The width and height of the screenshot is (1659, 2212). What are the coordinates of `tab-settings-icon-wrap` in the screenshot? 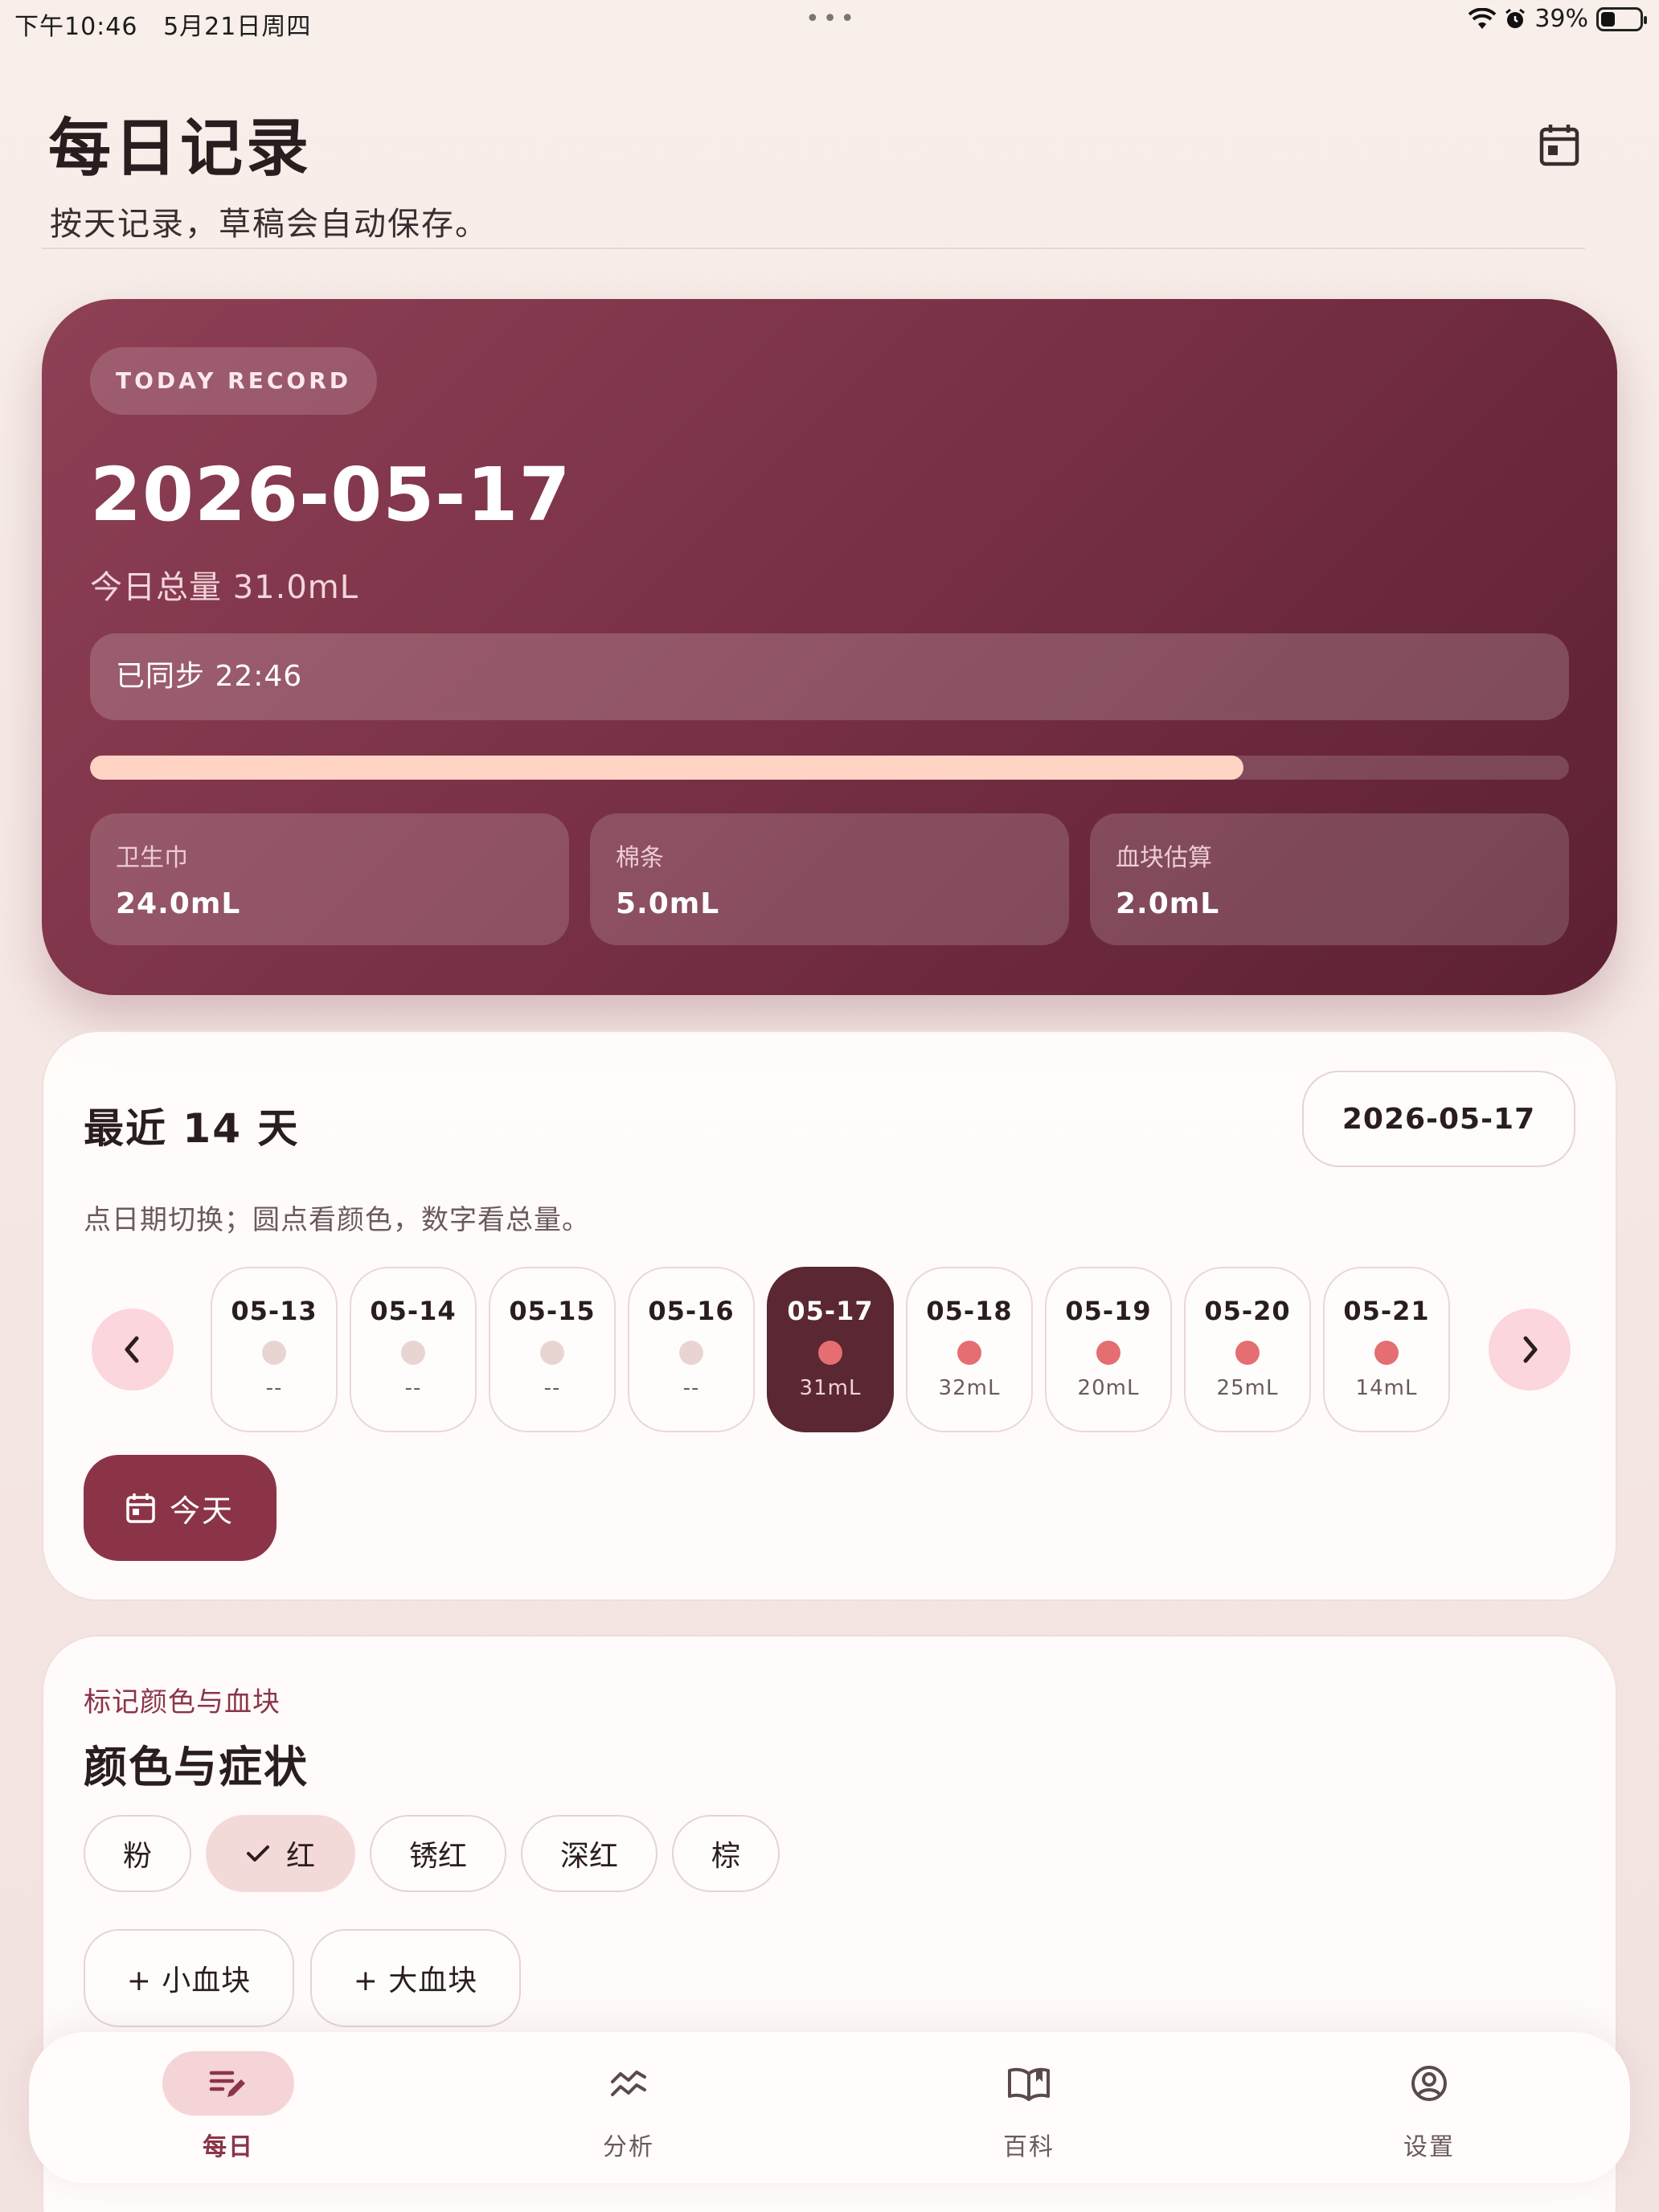 It's located at (1429, 2083).